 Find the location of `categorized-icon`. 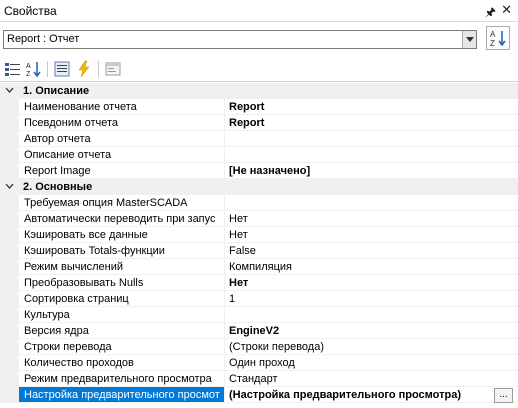

categorized-icon is located at coordinates (13, 69).